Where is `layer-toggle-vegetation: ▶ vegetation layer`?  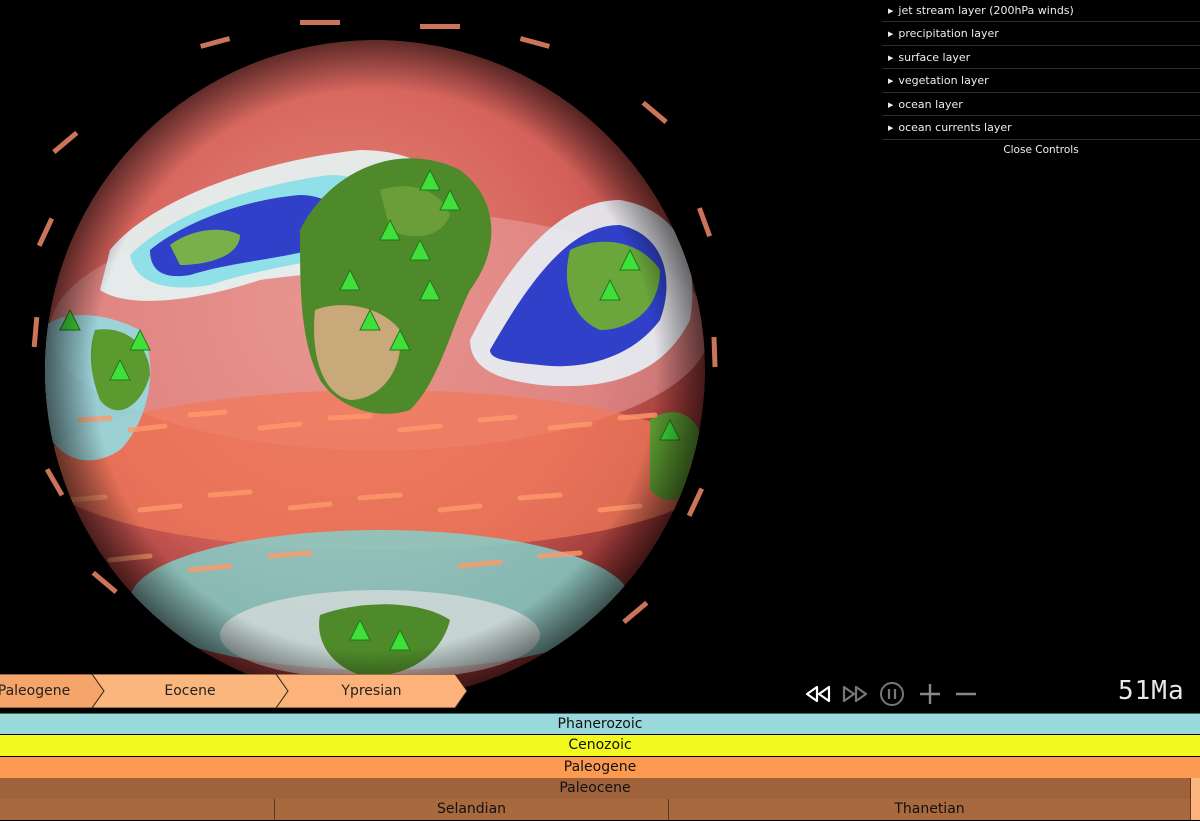 layer-toggle-vegetation: ▶ vegetation layer is located at coordinates (1041, 81).